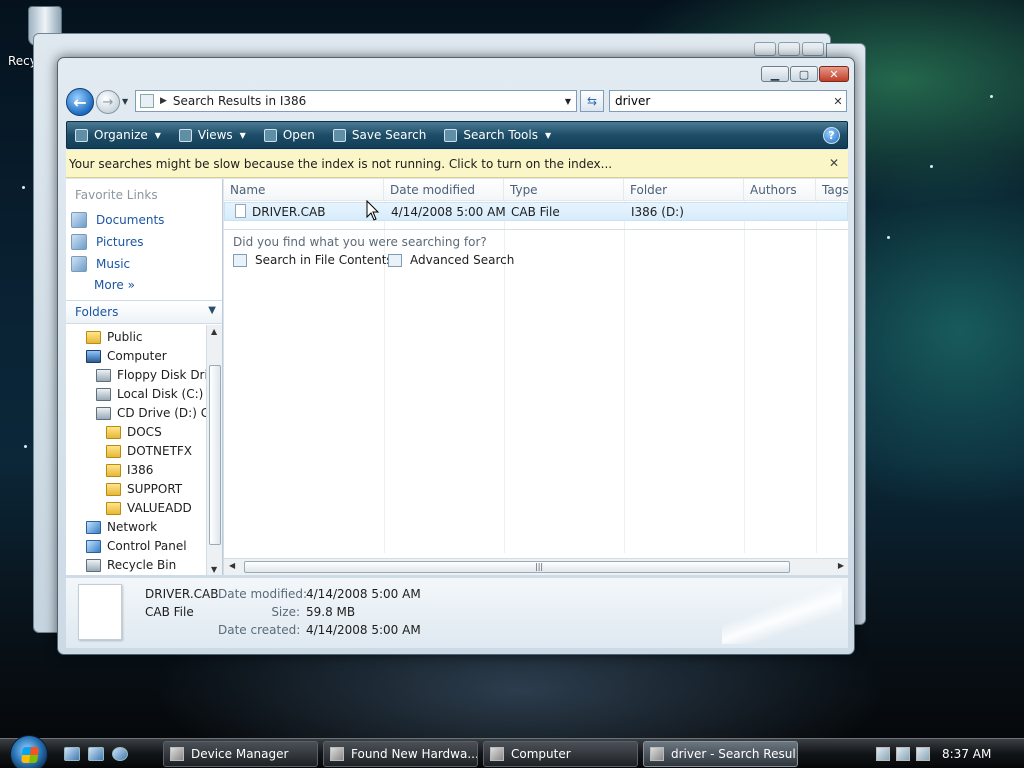  I want to click on file-list-horizontal-scrollbar: ◀ ||| ▶, so click(536, 566).